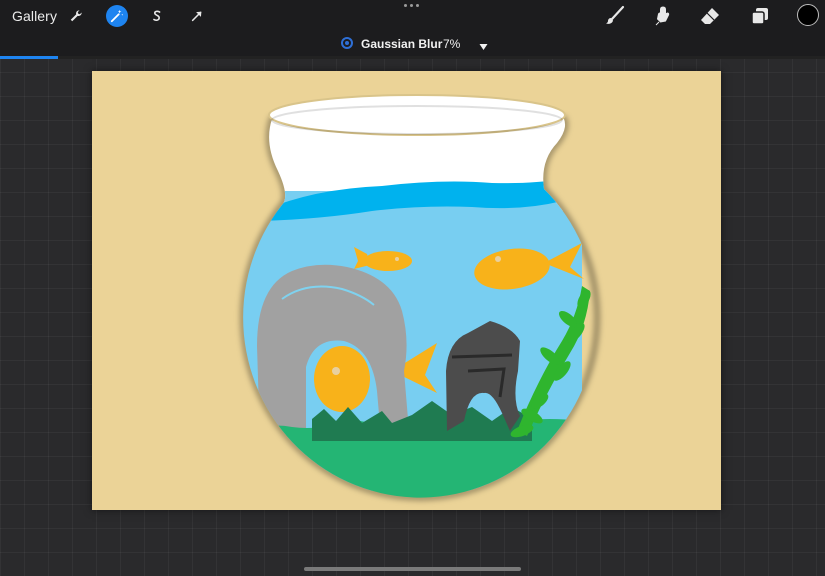 The width and height of the screenshot is (825, 576). Describe the element at coordinates (452, 44) in the screenshot. I see `adjustment-value: 7%` at that location.